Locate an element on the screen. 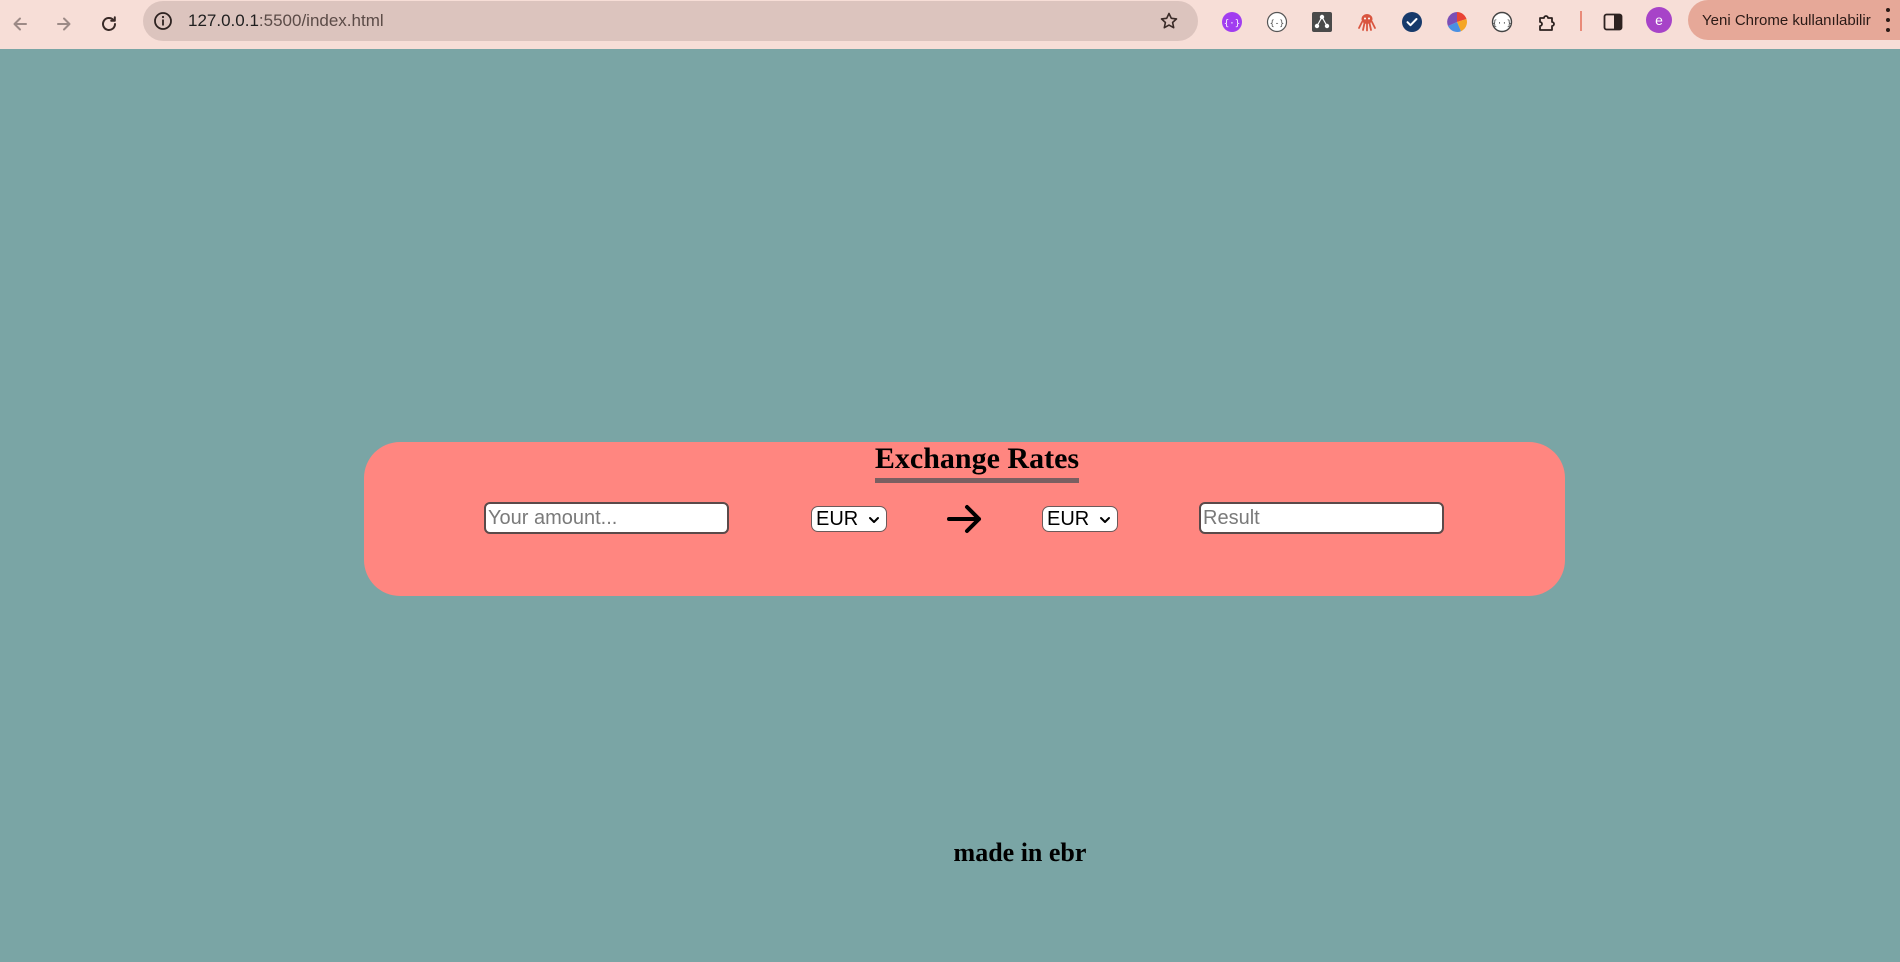  color-wheel-icon is located at coordinates (1457, 22).